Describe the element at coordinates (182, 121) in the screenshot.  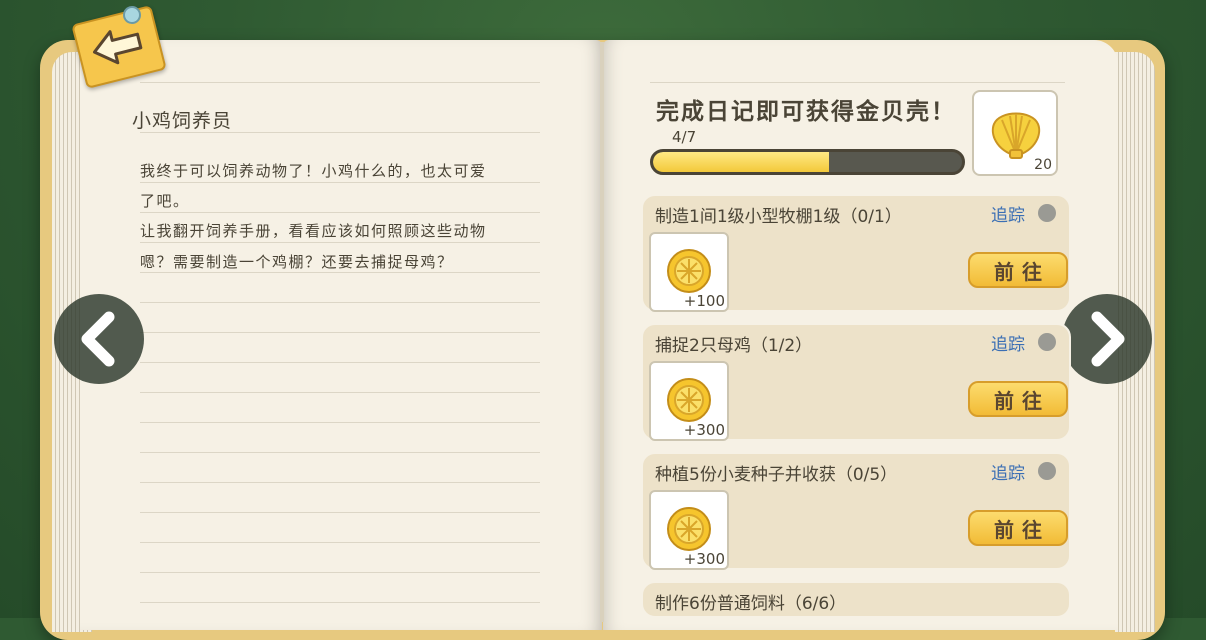
I see `diary-title: 小鸡饲养员` at that location.